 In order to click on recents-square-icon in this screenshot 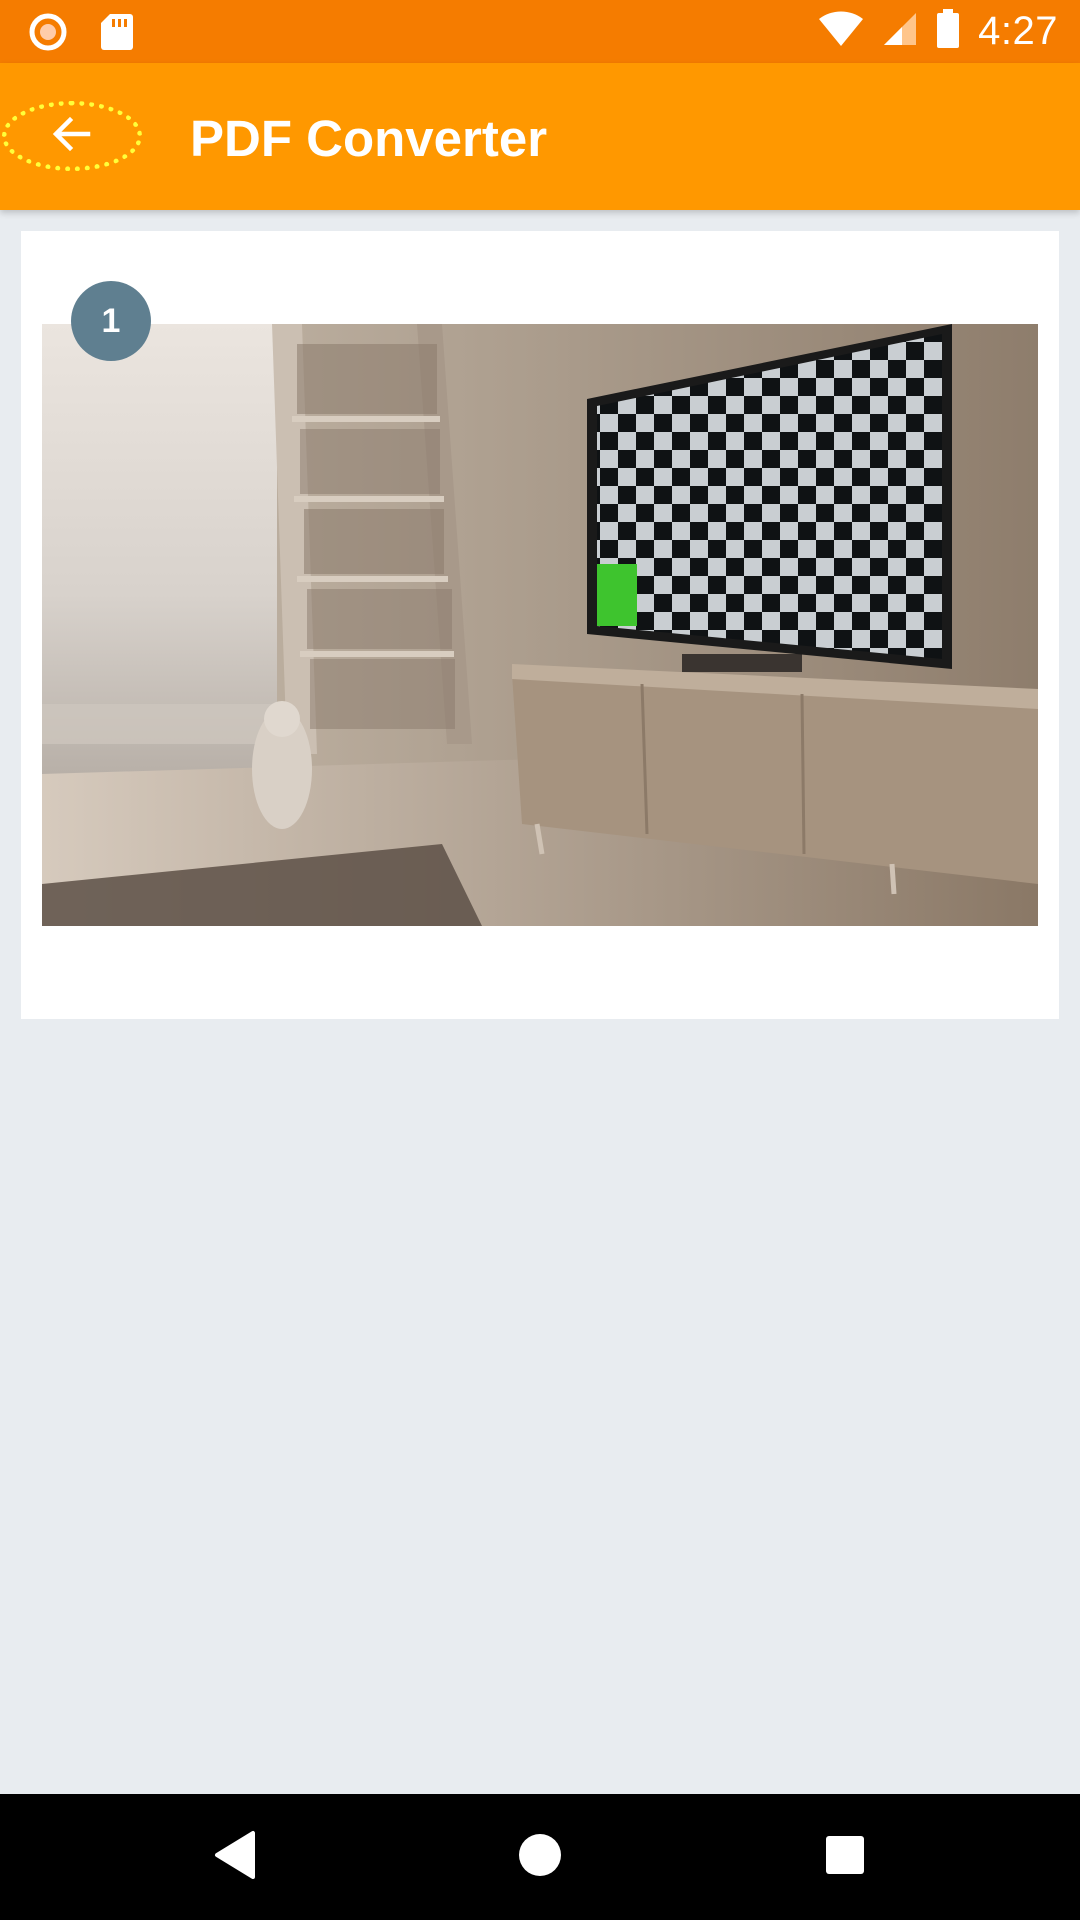, I will do `click(845, 1857)`.